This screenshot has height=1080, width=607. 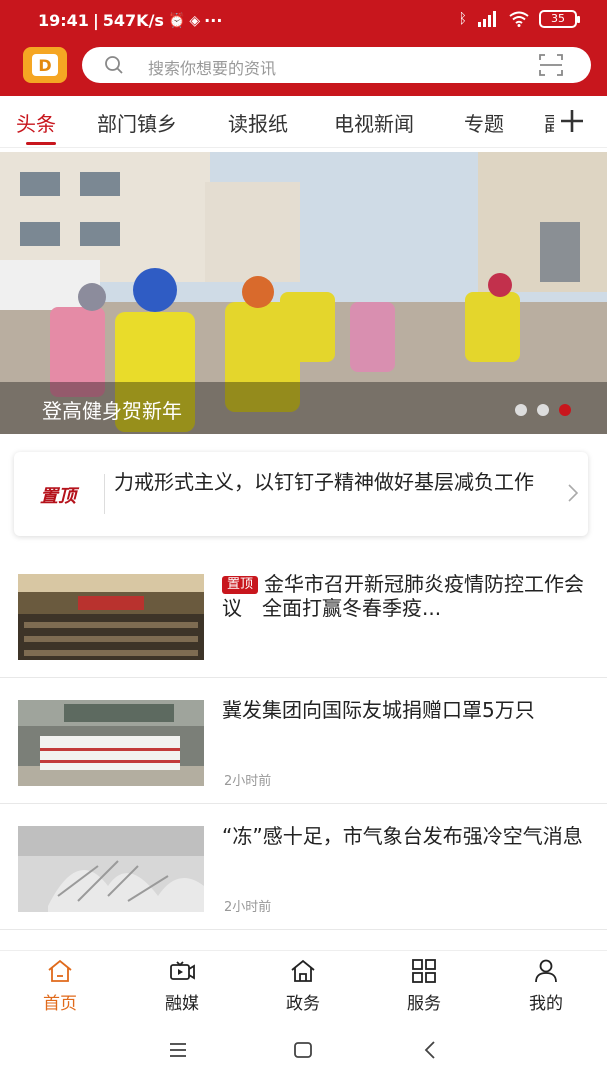 I want to click on pinned-text: 力戒形式主义，以钉钉子精神做好基层减负工作, so click(x=324, y=482).